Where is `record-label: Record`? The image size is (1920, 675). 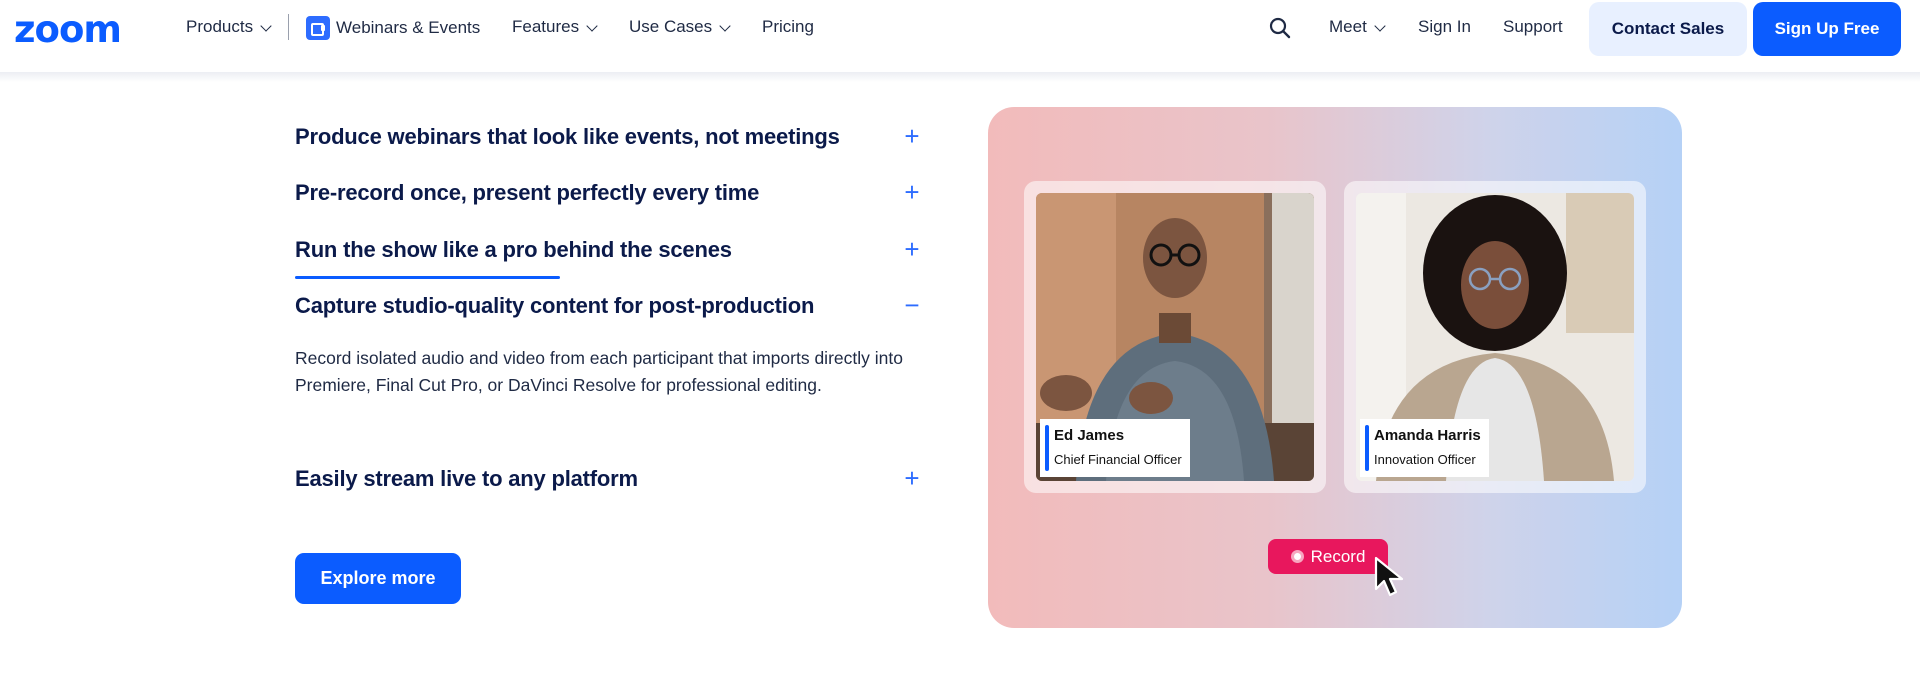 record-label: Record is located at coordinates (1338, 556).